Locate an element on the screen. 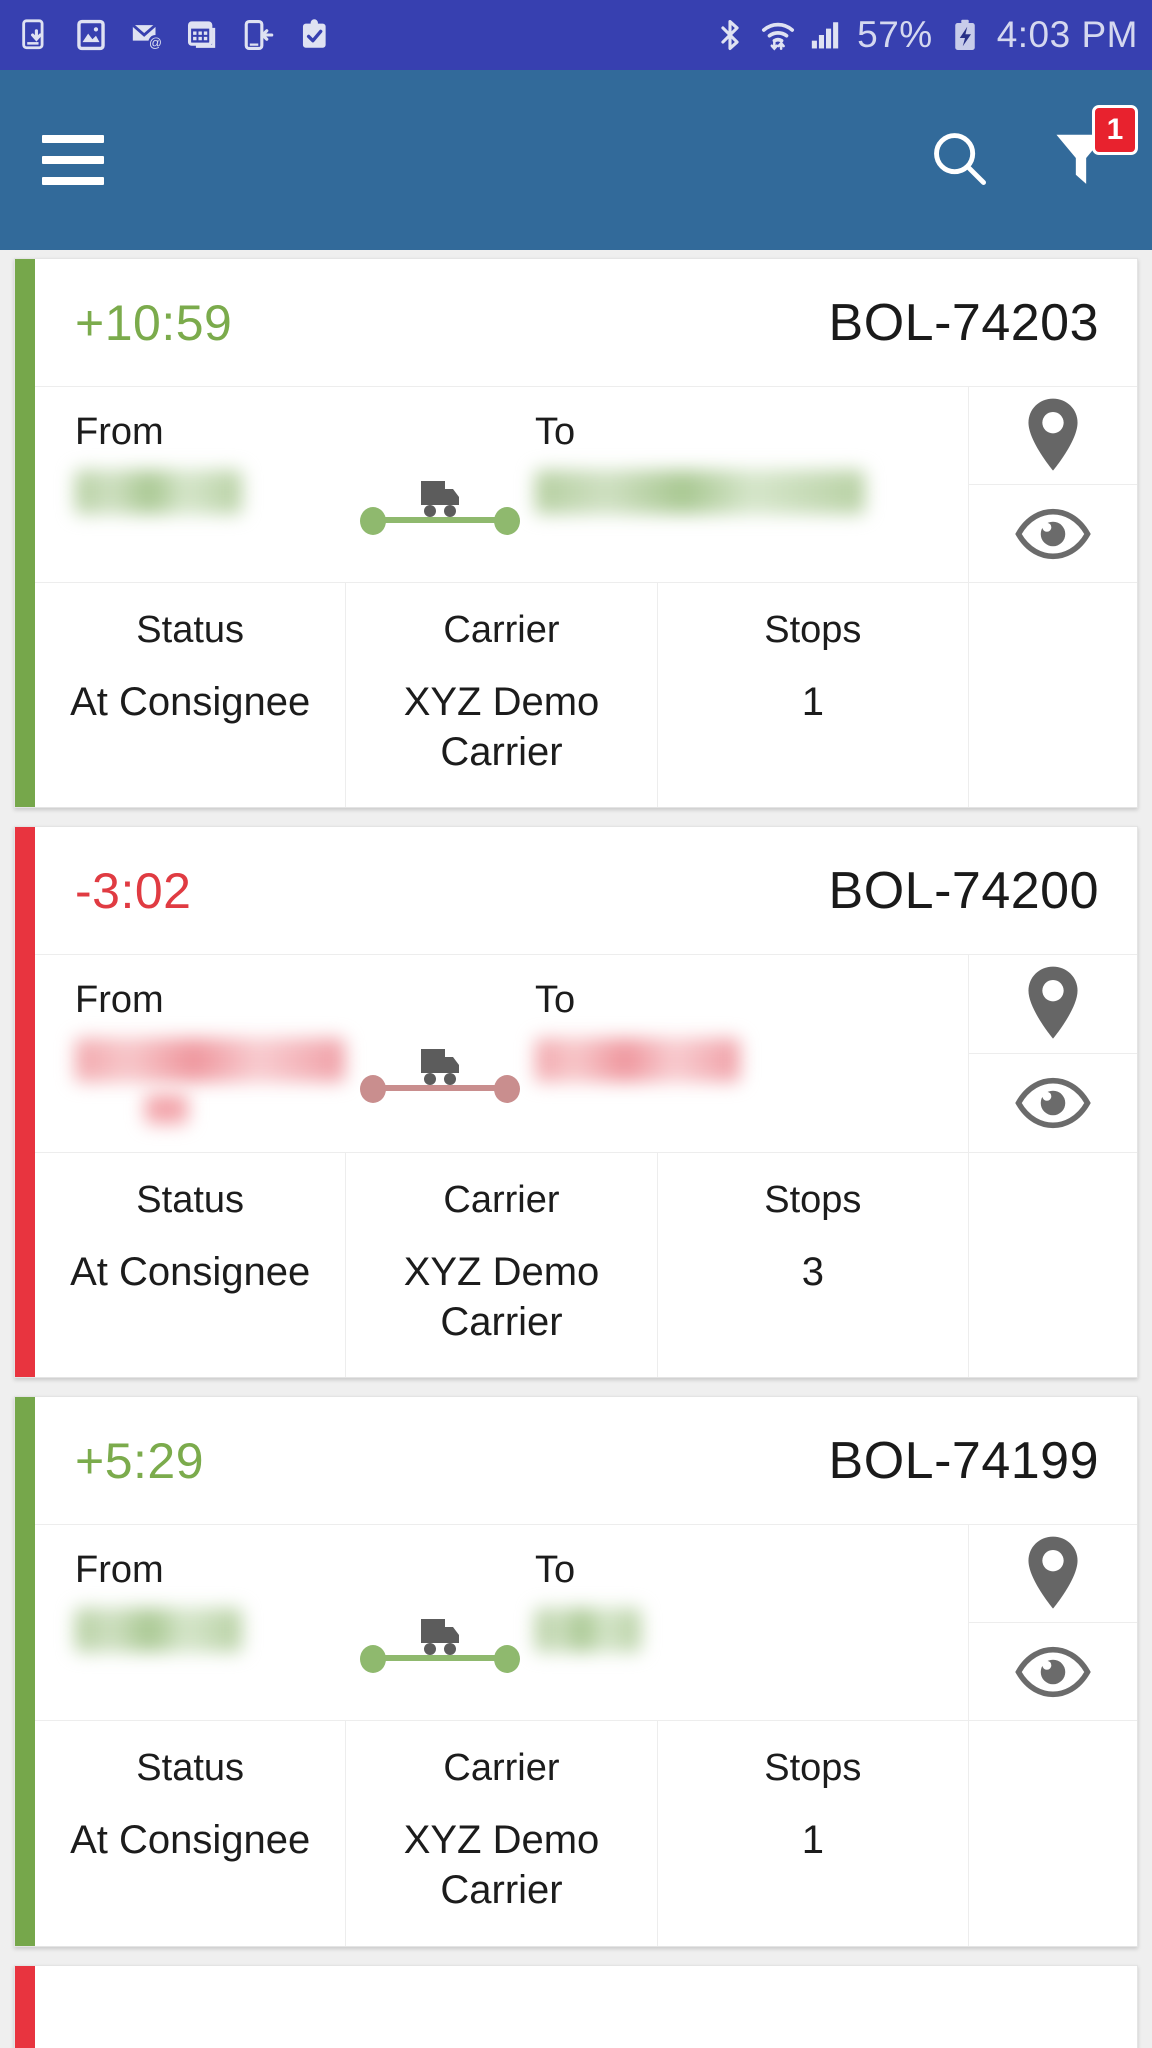 This screenshot has height=2048, width=1152. phone-download-icon is located at coordinates (33, 34).